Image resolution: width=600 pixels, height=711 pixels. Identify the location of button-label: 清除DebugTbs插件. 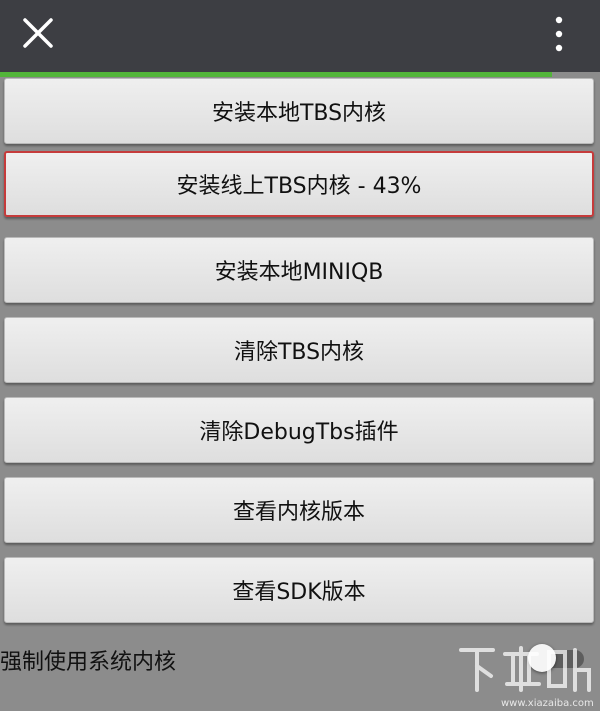
(299, 432).